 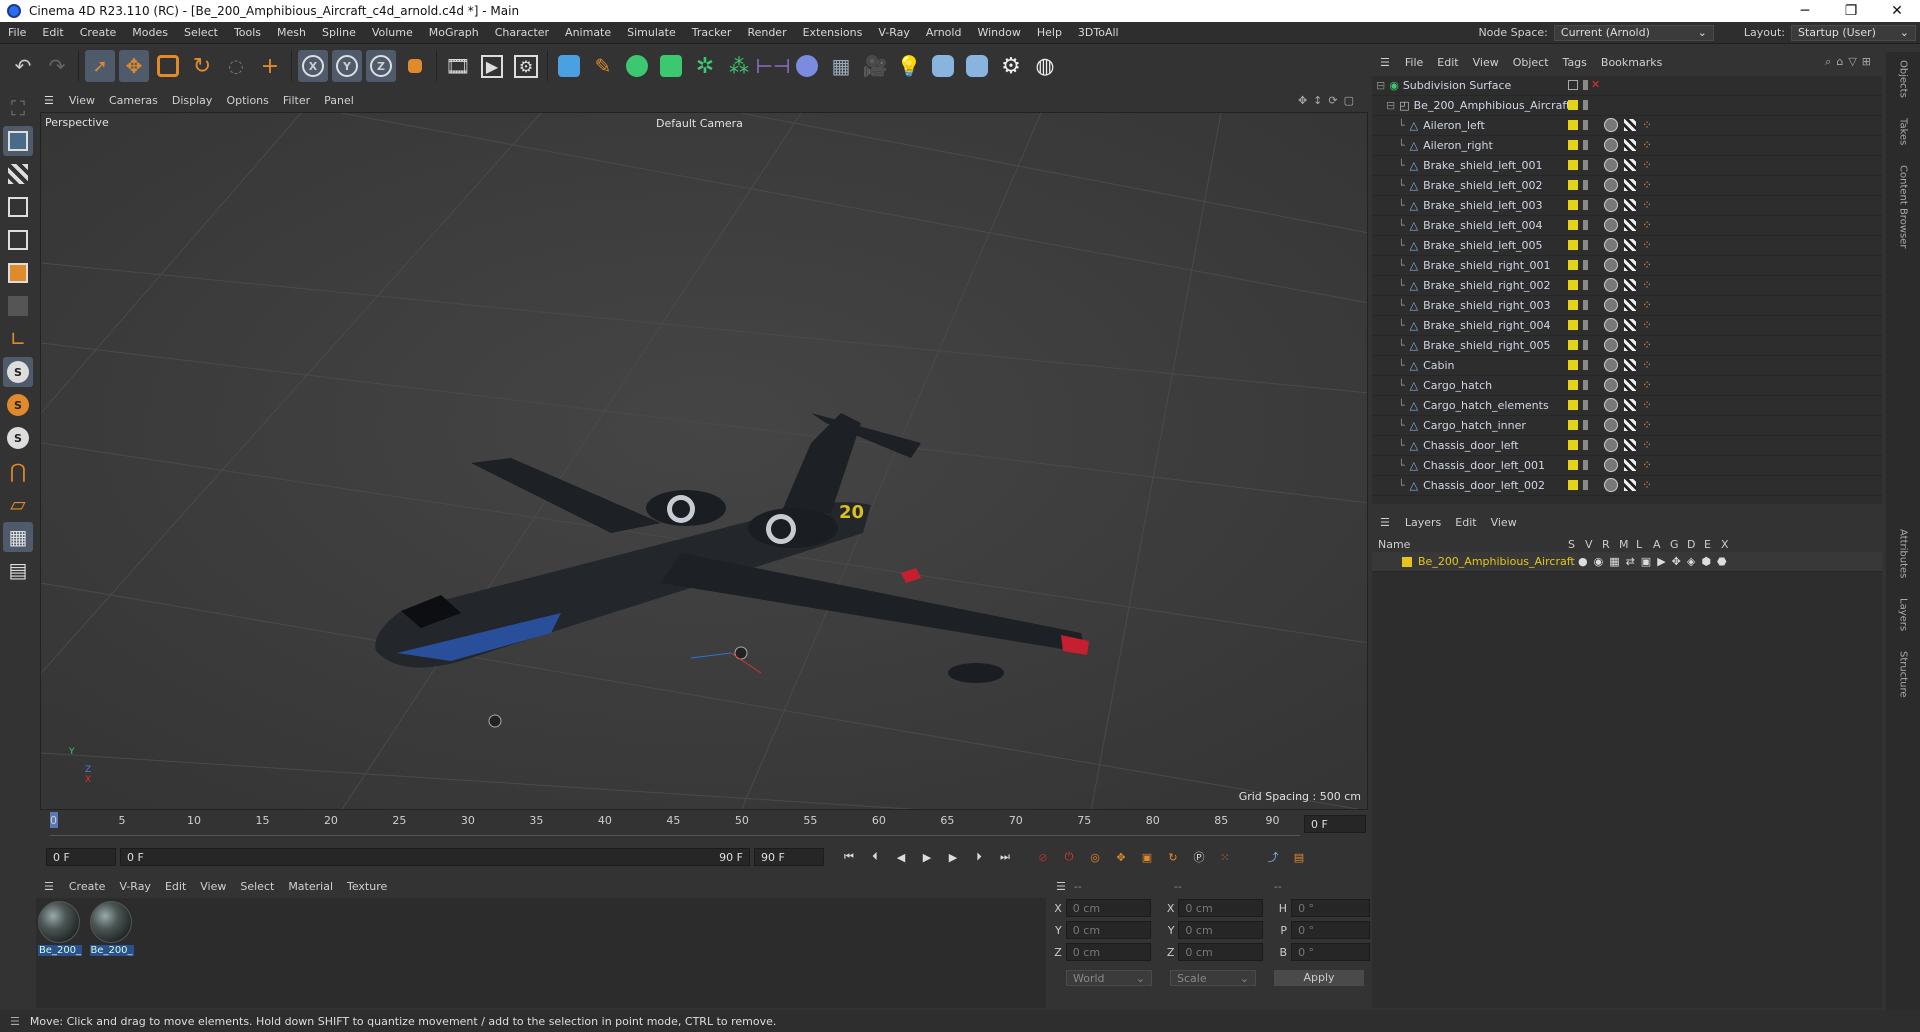 I want to click on object-row: └ △ Brake_shield_right_004 ⁘, so click(x=1627, y=326).